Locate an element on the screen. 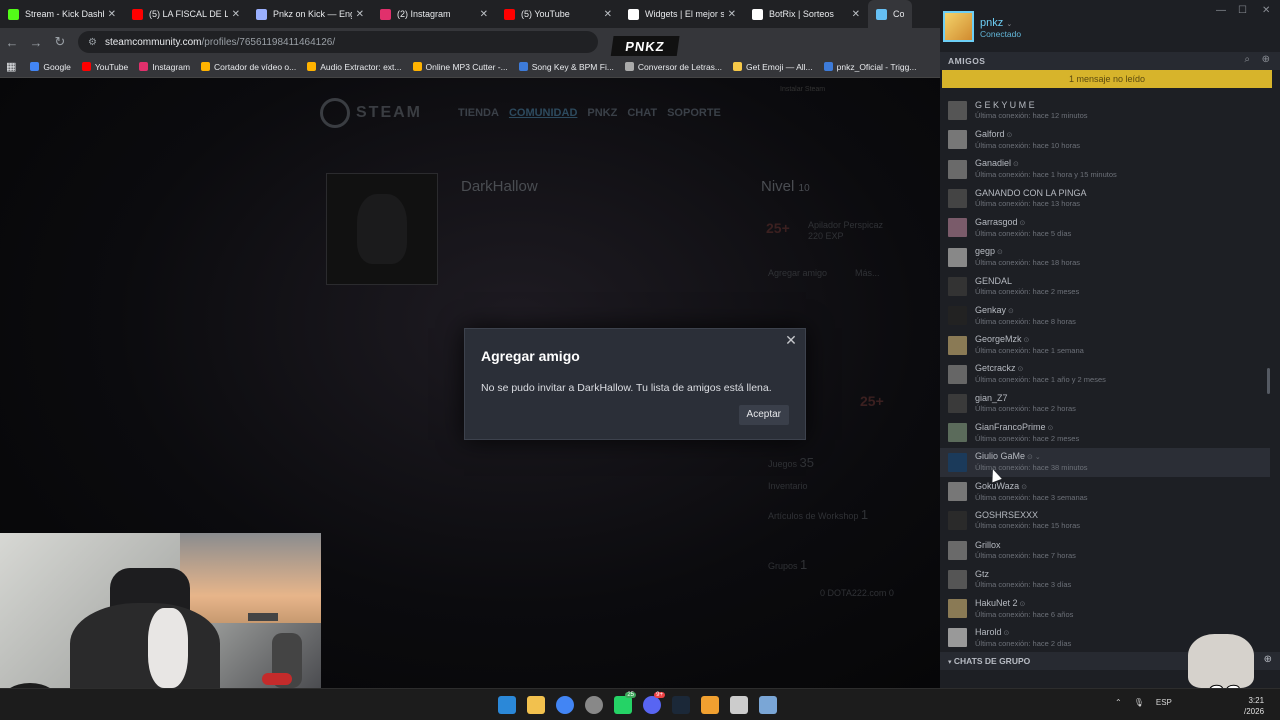 This screenshot has height=720, width=1280. taskbar-clock: 3:21 /2026 is located at coordinates (1254, 706).